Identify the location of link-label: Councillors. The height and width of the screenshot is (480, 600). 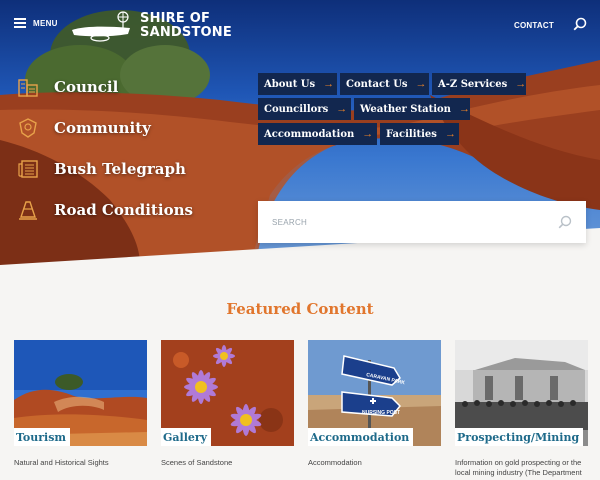
(296, 109).